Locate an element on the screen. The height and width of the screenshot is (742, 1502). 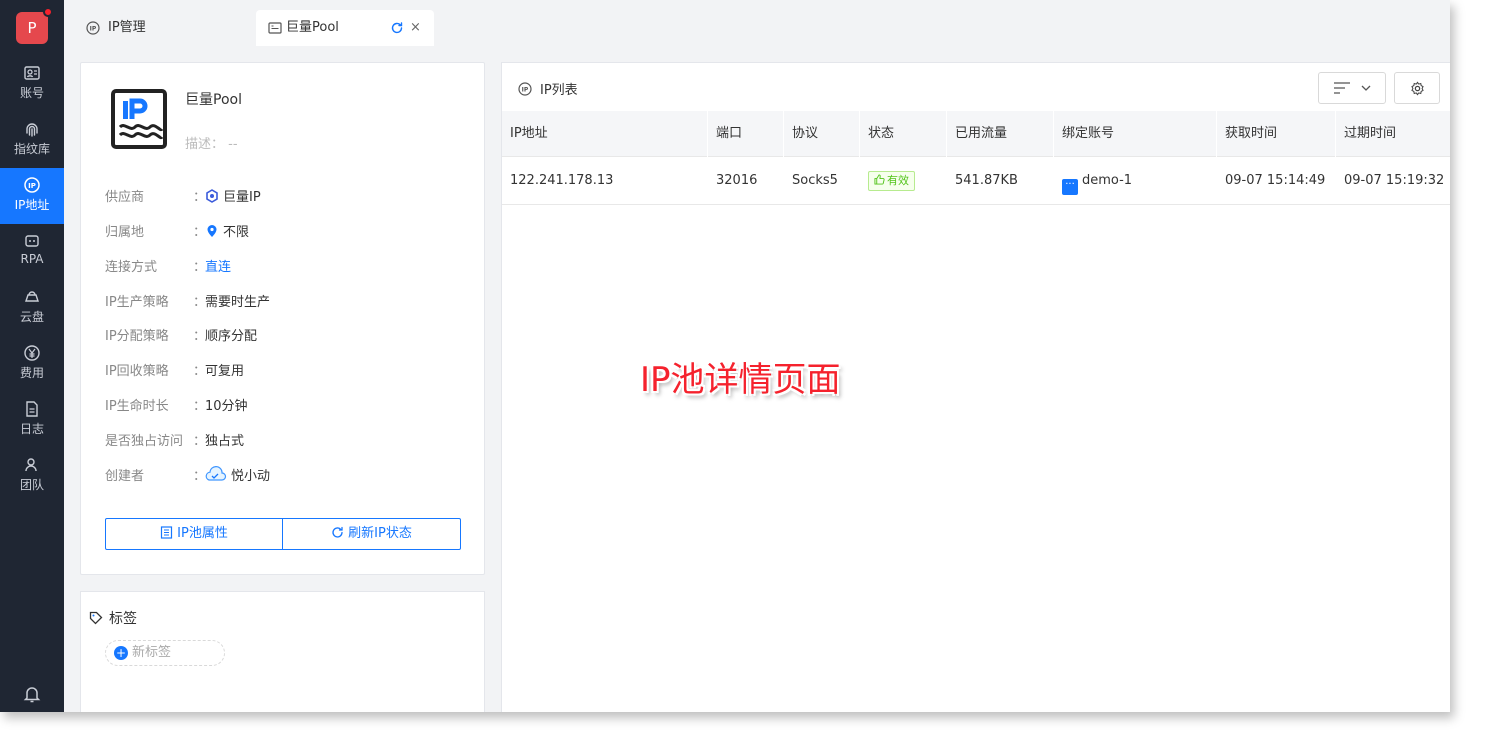
left-nav: P 账号 指纹库 IP IP地址 RPA 云盘 费用 日志 团队 is located at coordinates (32, 356).